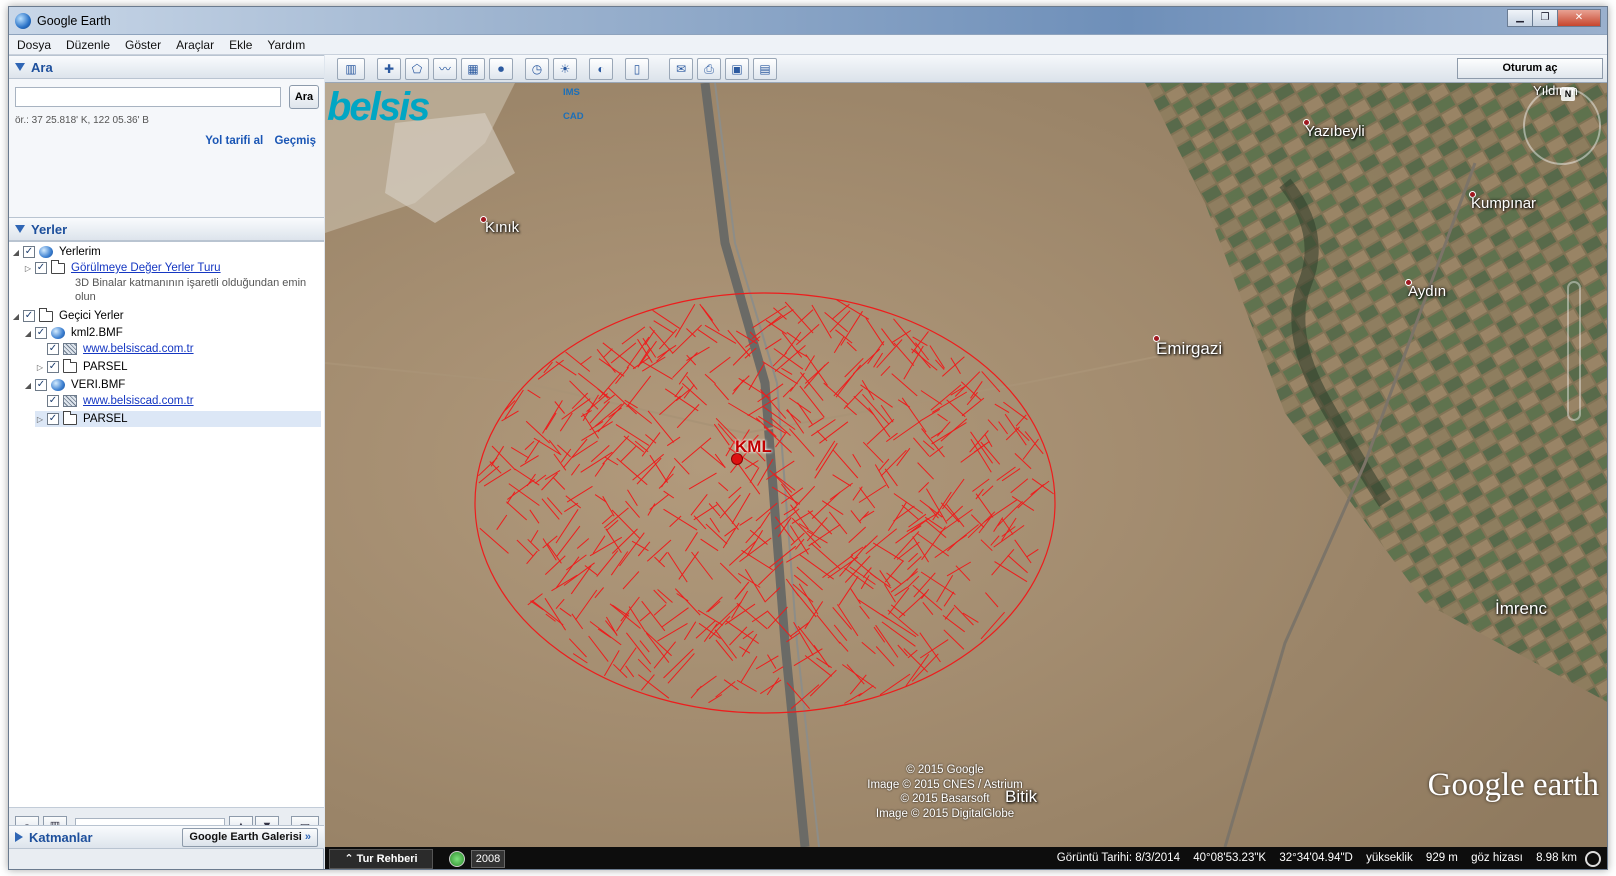 This screenshot has height=876, width=1616. What do you see at coordinates (58, 333) in the screenshot?
I see `globe-icon` at bounding box center [58, 333].